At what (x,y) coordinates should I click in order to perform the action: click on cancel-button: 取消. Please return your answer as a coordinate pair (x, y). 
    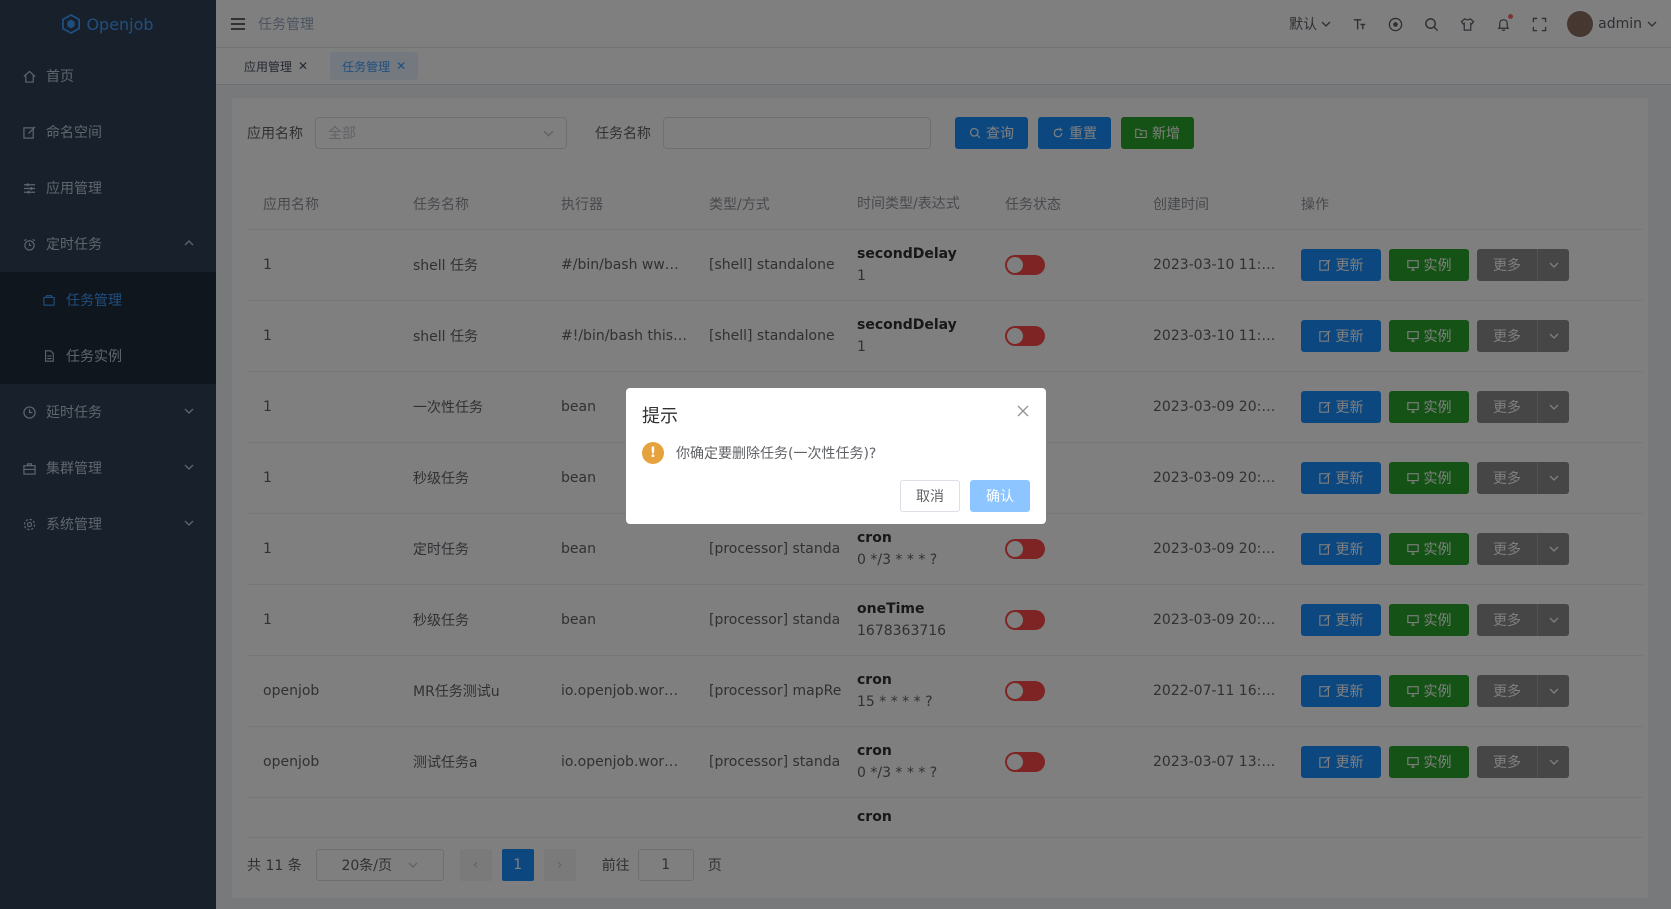
    Looking at the image, I should click on (930, 496).